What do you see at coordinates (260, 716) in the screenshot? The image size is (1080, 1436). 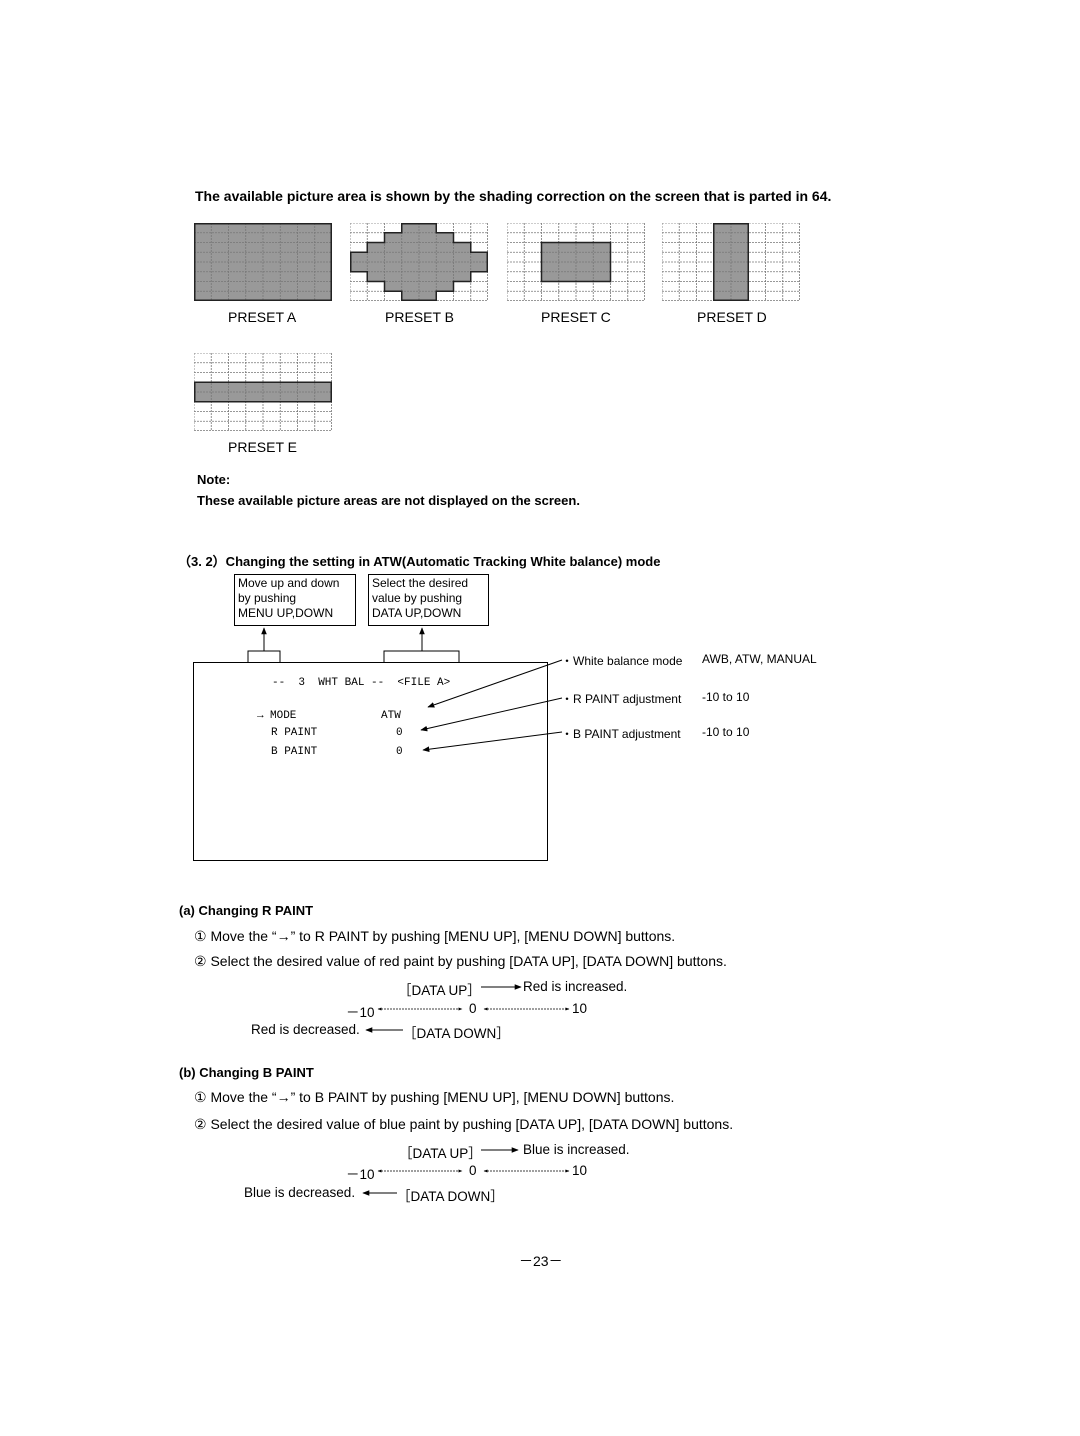 I see `osd-cursor-arrow: →` at bounding box center [260, 716].